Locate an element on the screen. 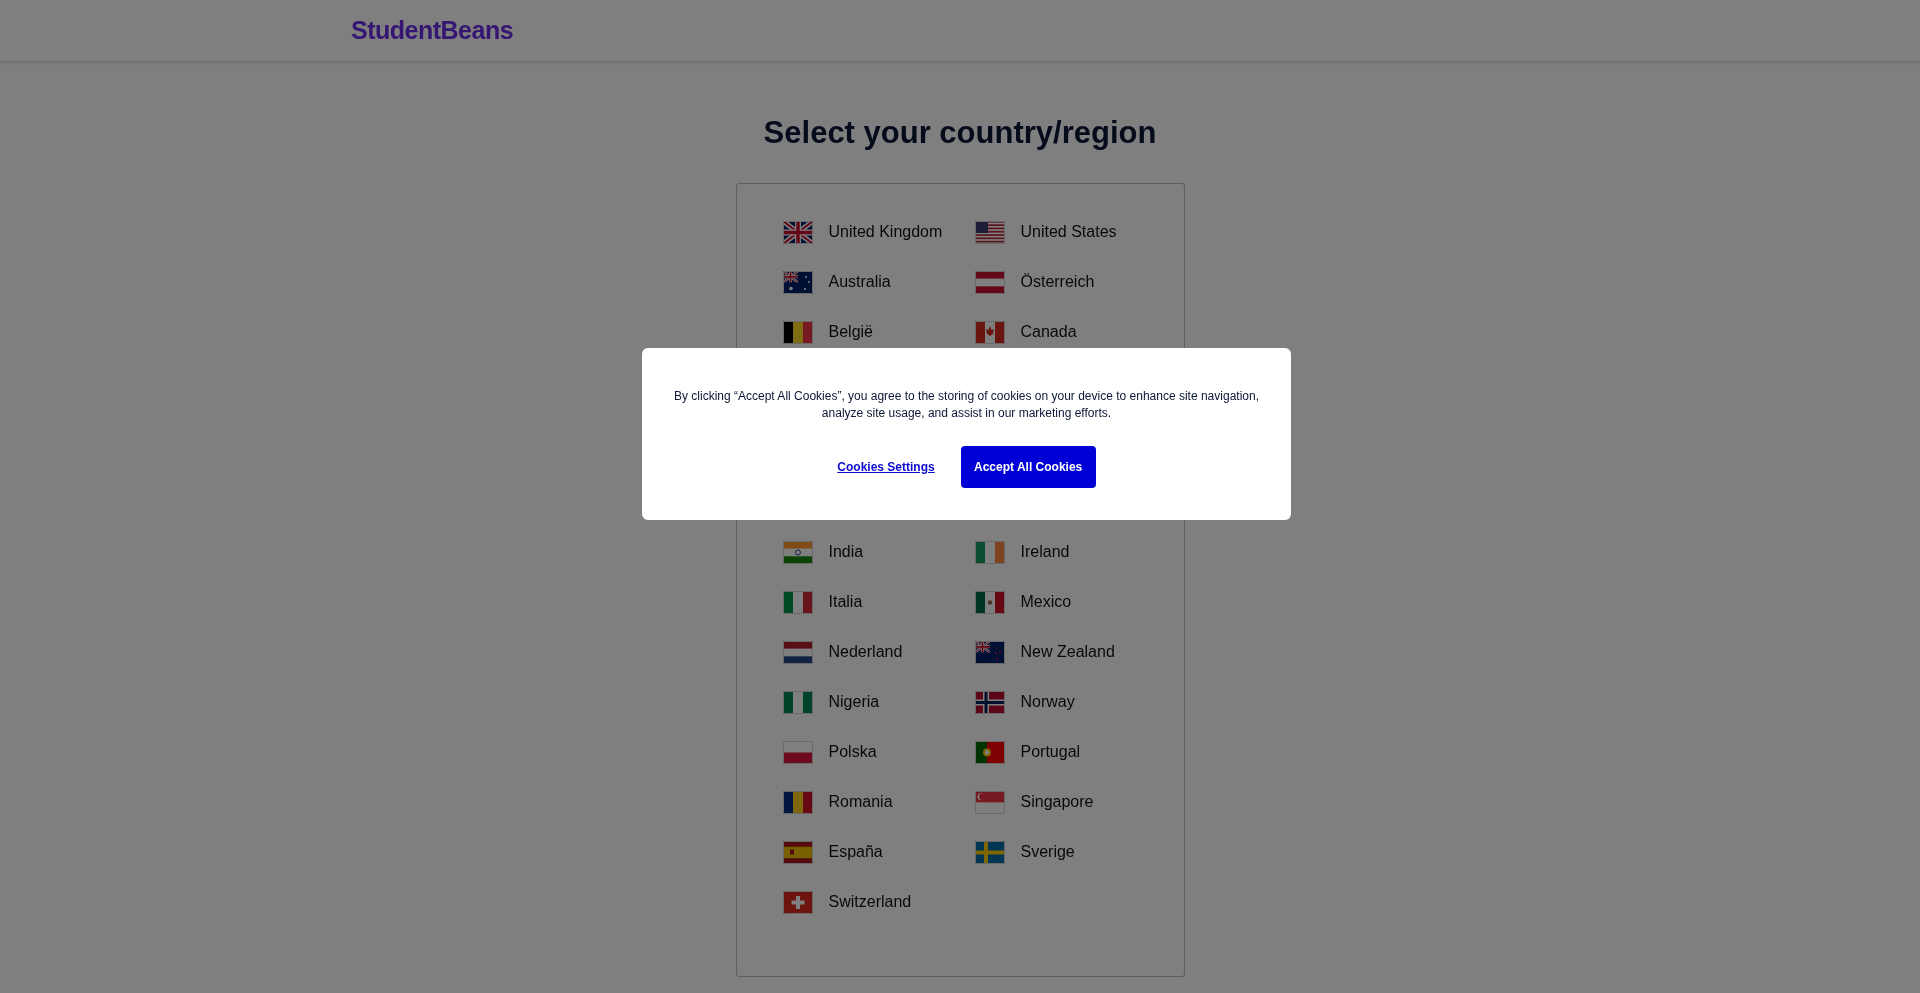 Image resolution: width=1920 pixels, height=993 pixels. cookie-notice-text: By clicking “Accept All Cookies”, you agree to the storing of cookies on your device to enhance site navigation, analyze site usage, and assist in our marketing efforts. is located at coordinates (966, 405).